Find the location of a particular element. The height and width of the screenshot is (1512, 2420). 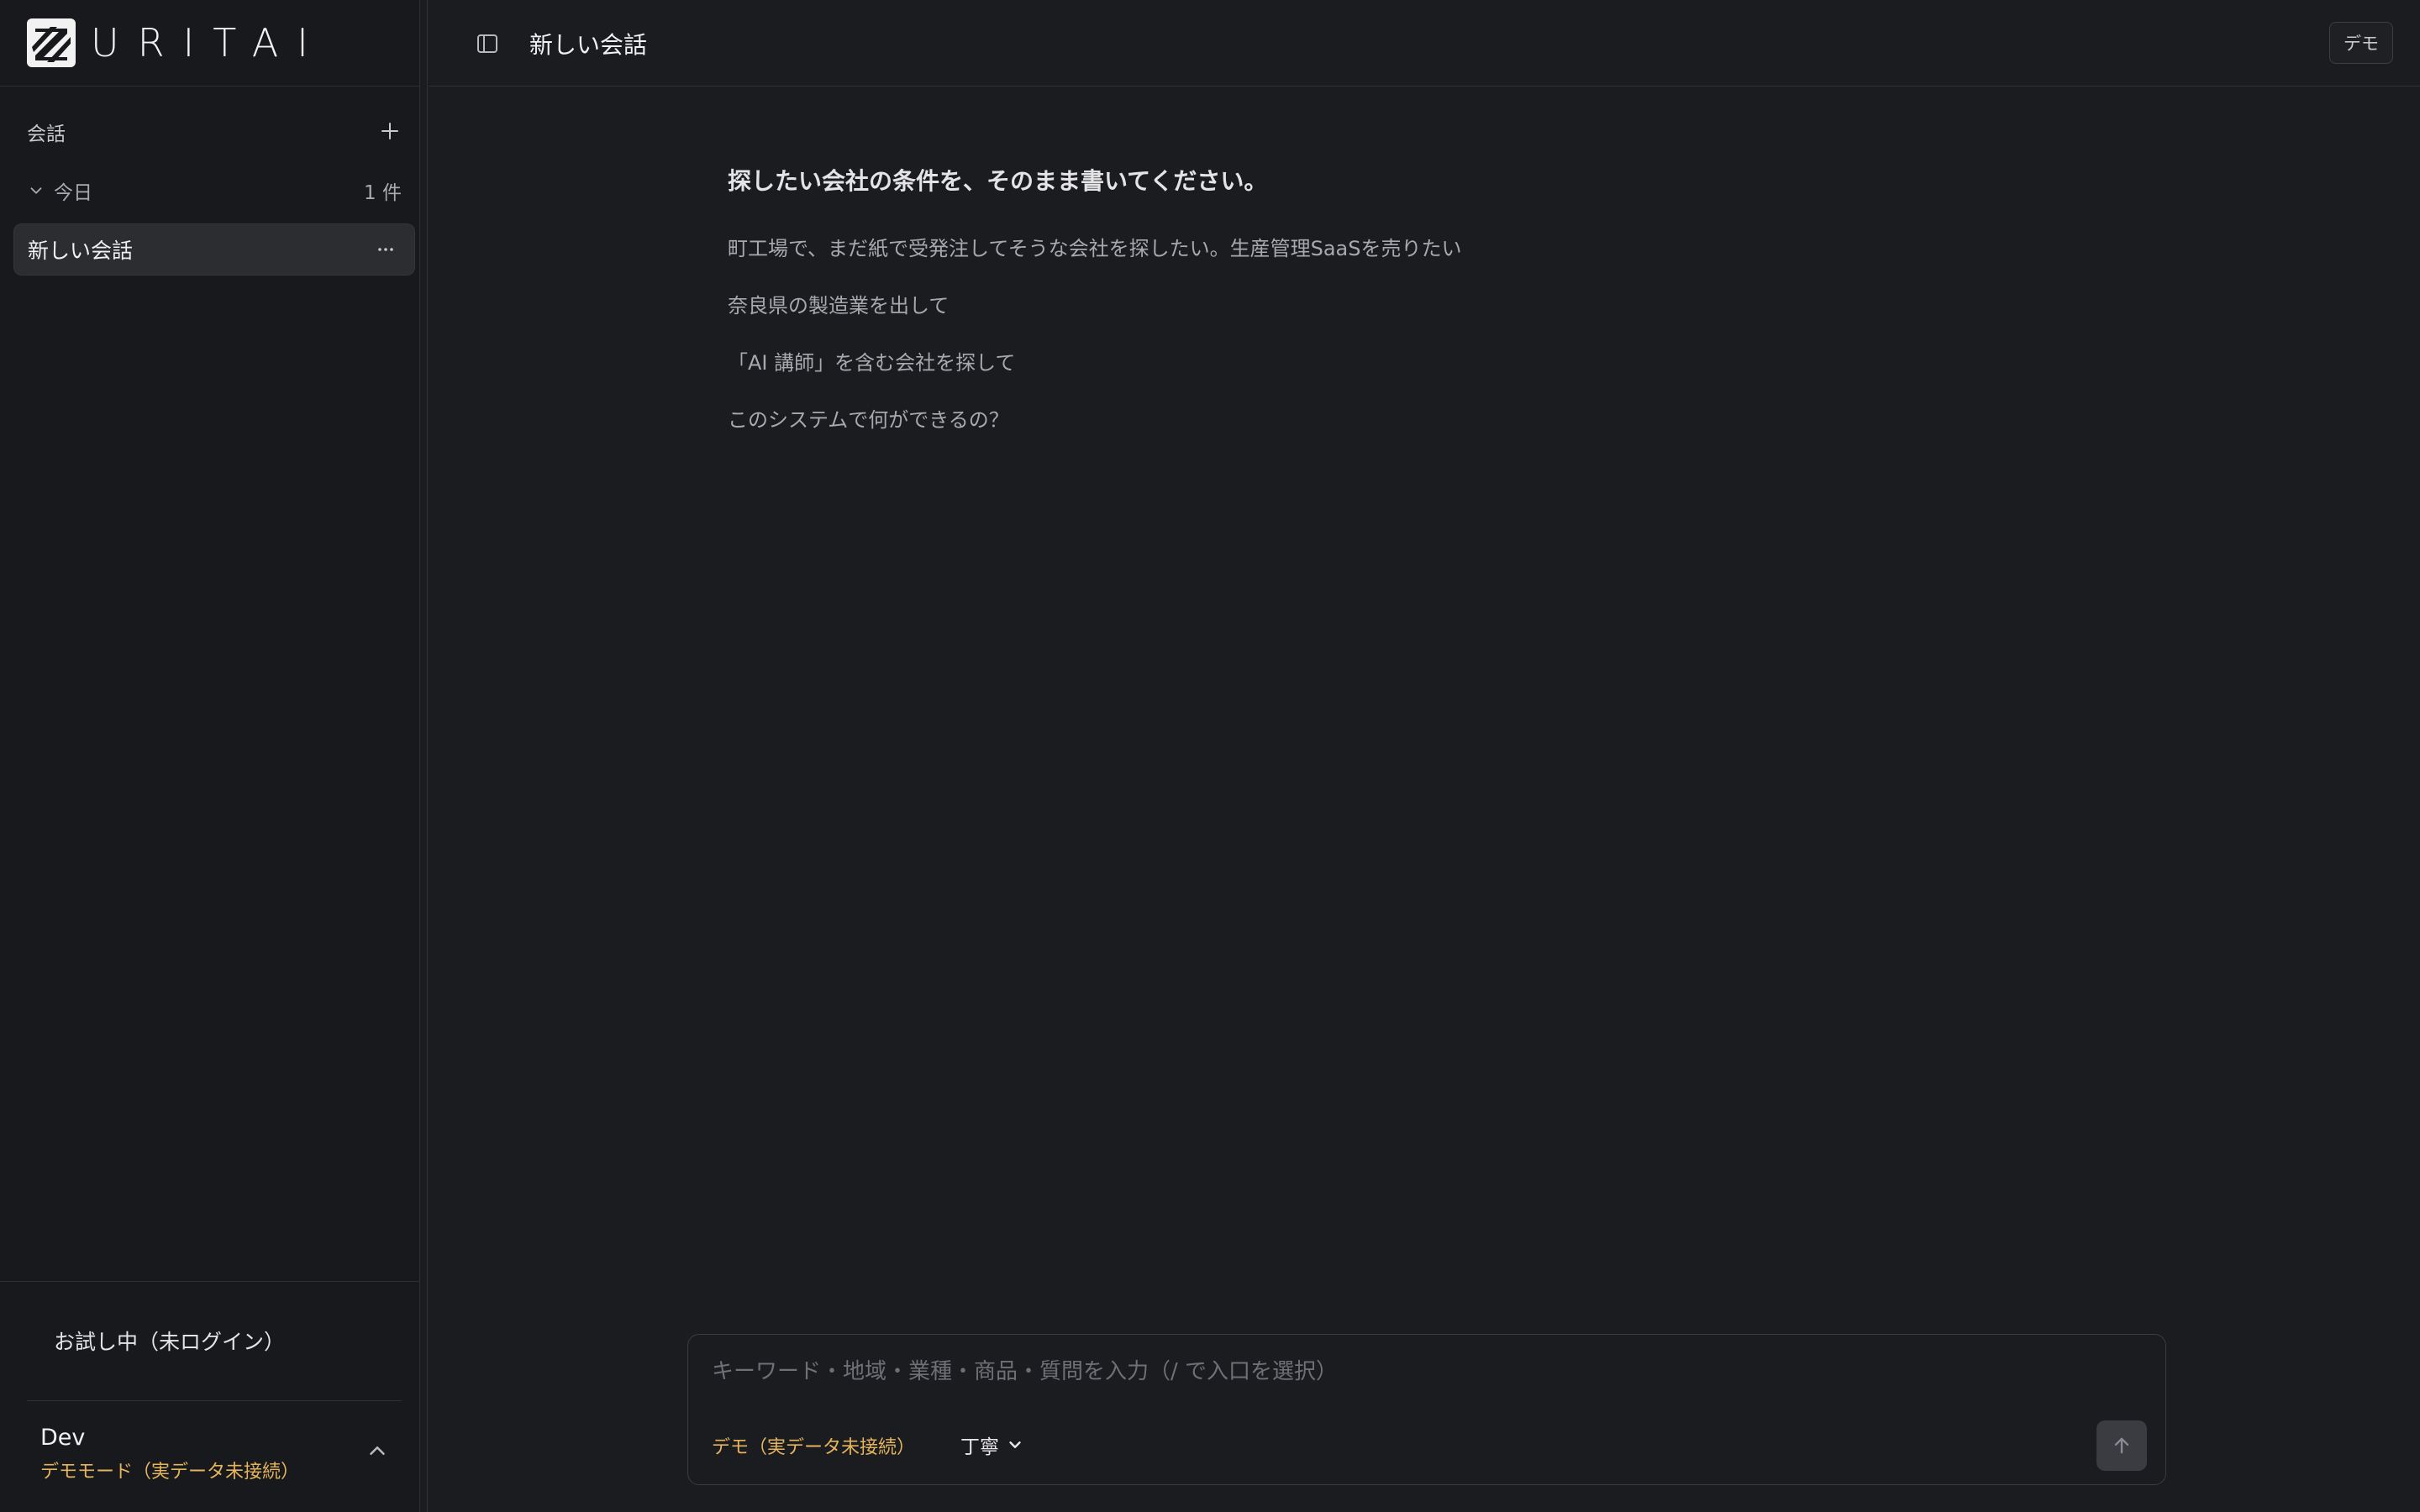

user-name: Dev is located at coordinates (63, 1438).